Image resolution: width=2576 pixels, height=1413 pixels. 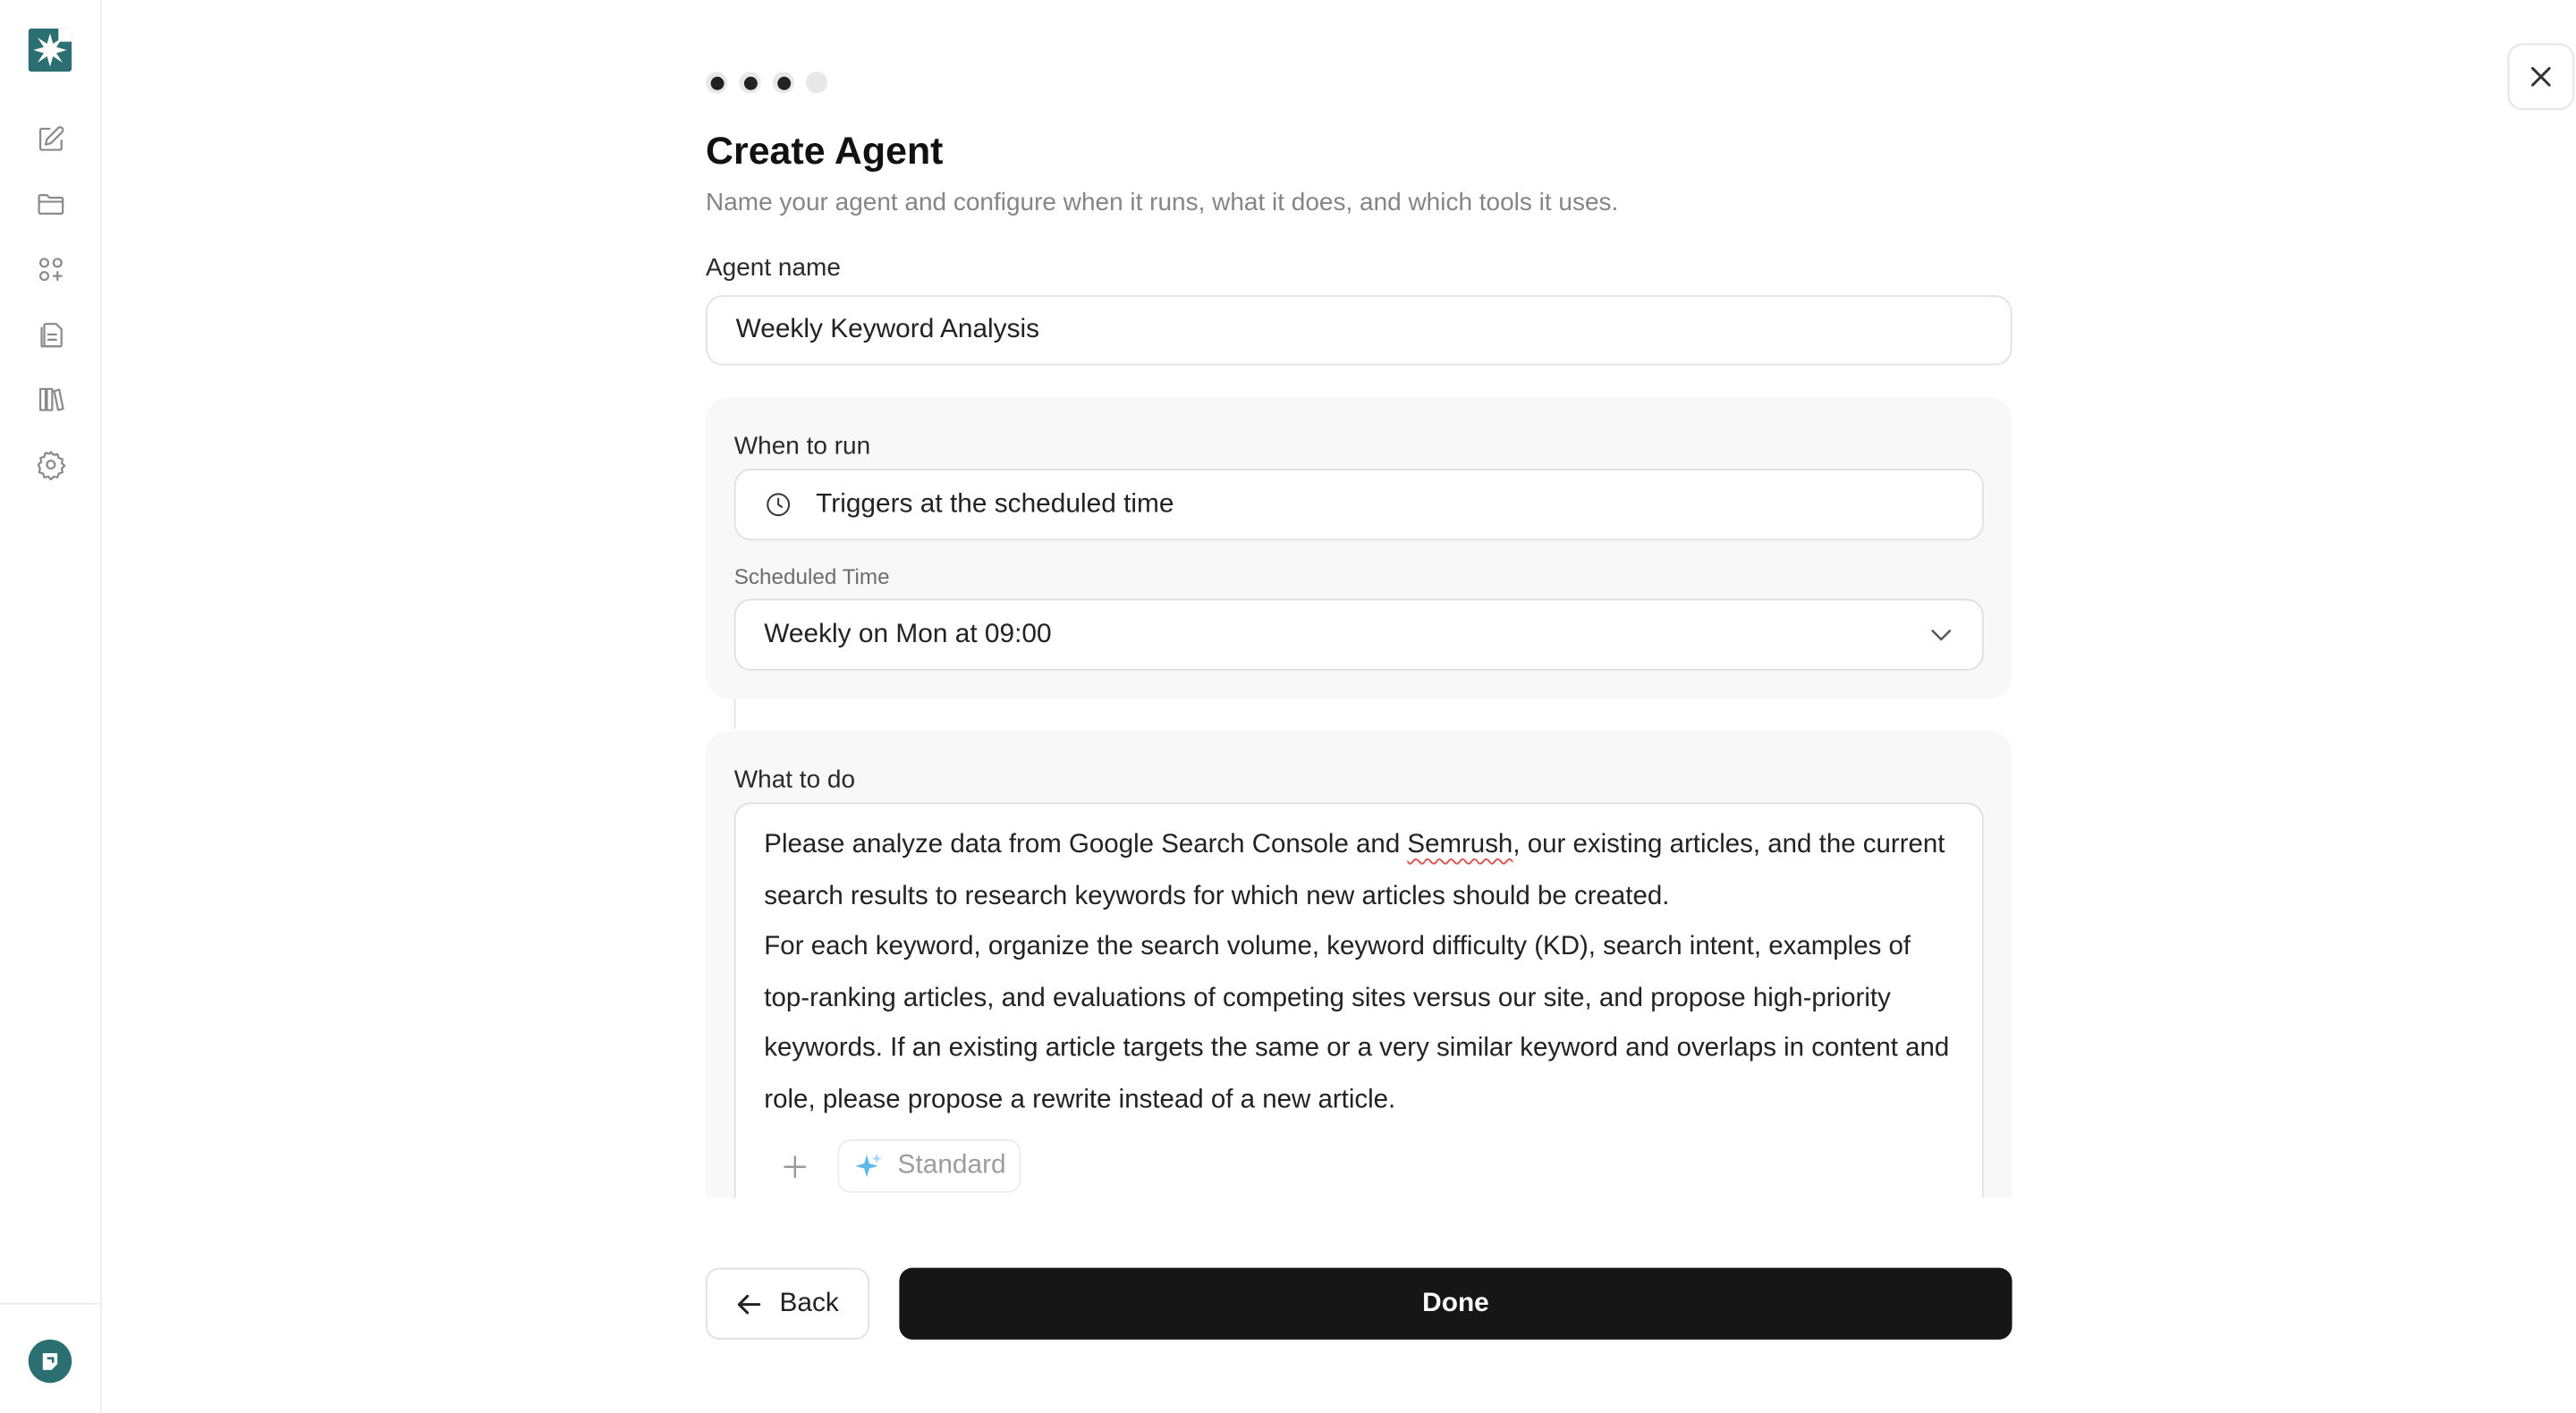 I want to click on scheduled-time-label: Scheduled Time, so click(x=811, y=576).